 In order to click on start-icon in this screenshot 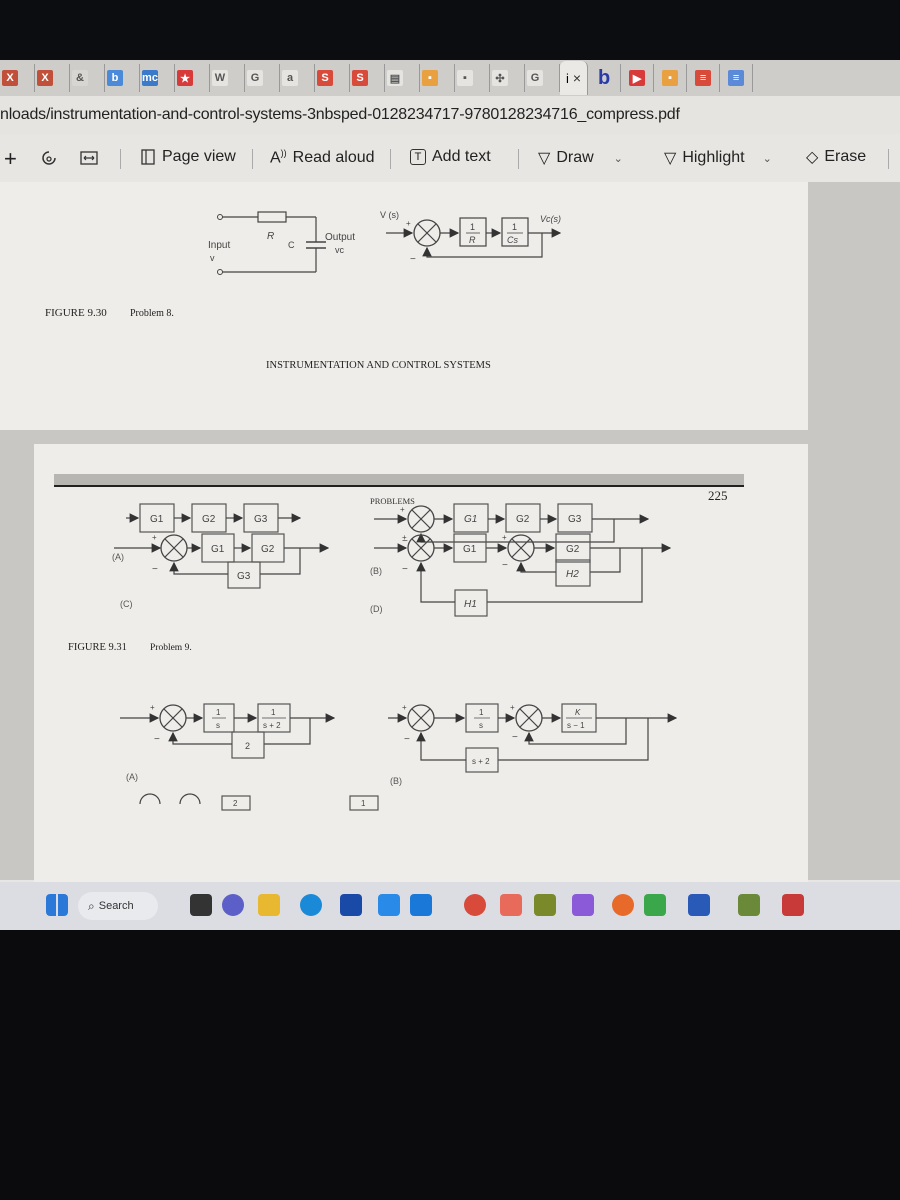, I will do `click(57, 905)`.